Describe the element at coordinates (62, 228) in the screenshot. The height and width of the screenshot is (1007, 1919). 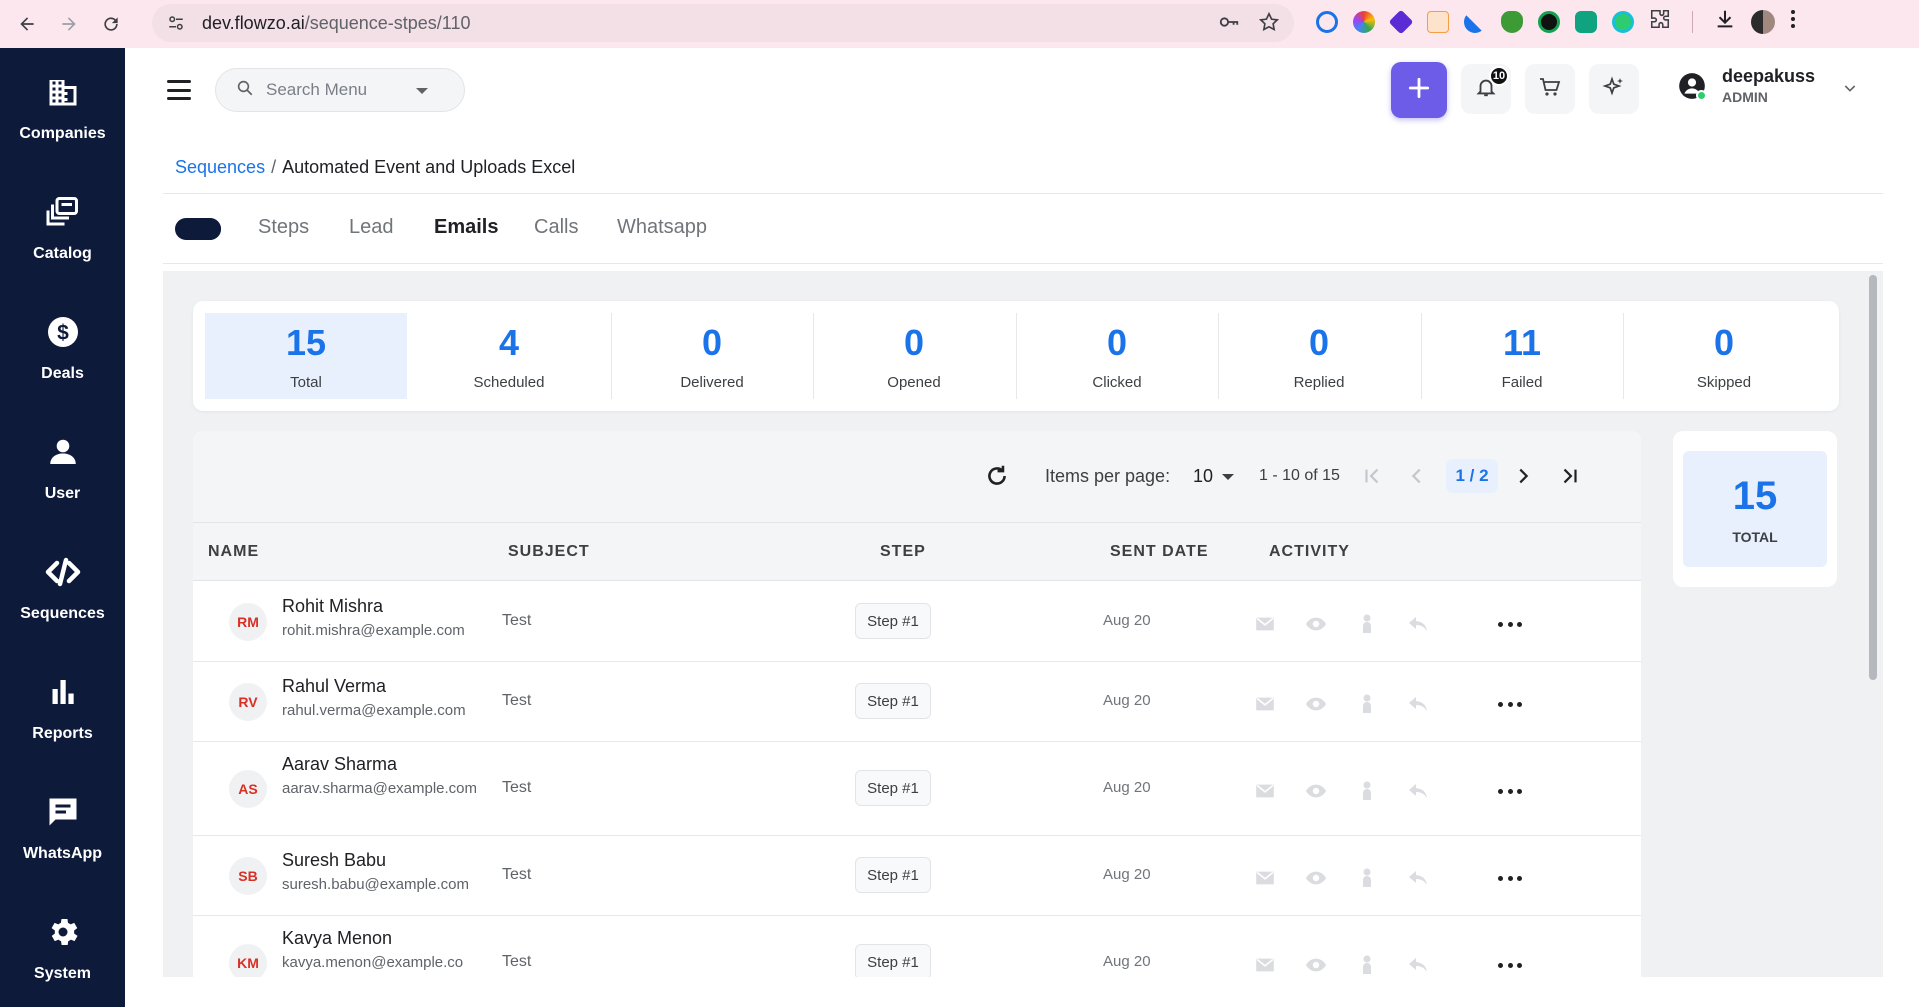
I see `sidebar-item-catalog: Catalog` at that location.